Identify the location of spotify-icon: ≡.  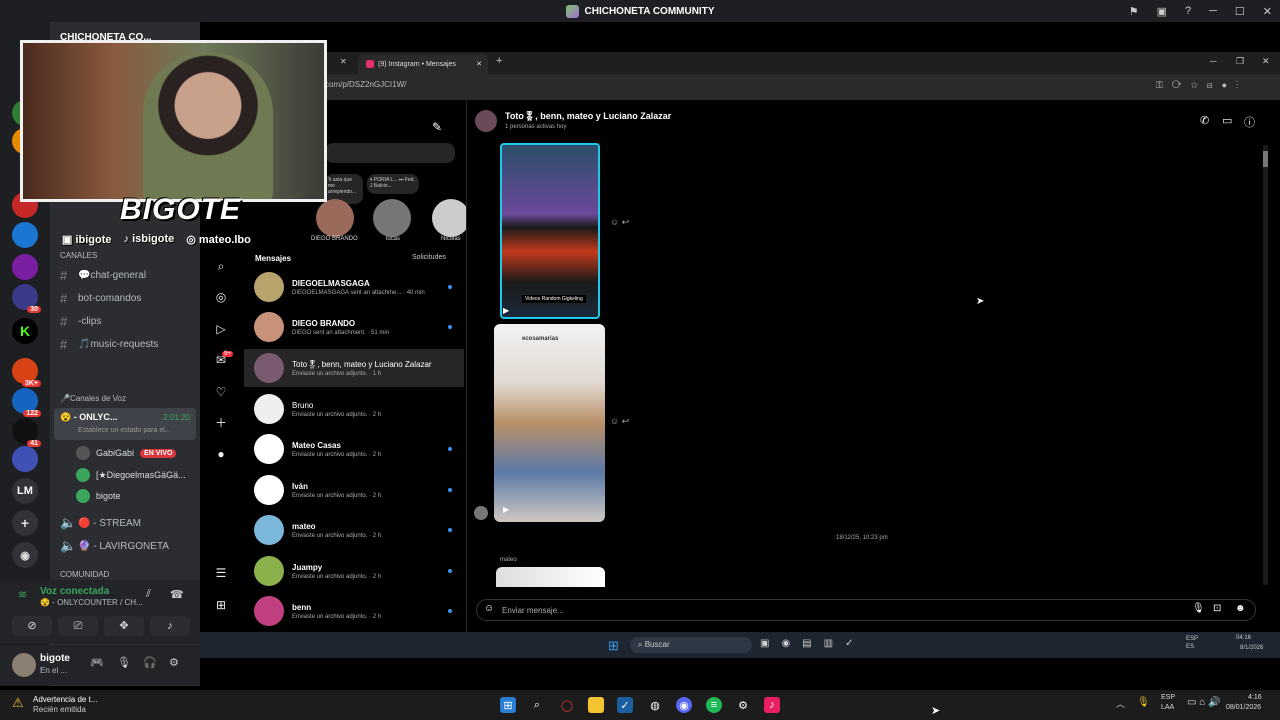
(714, 705).